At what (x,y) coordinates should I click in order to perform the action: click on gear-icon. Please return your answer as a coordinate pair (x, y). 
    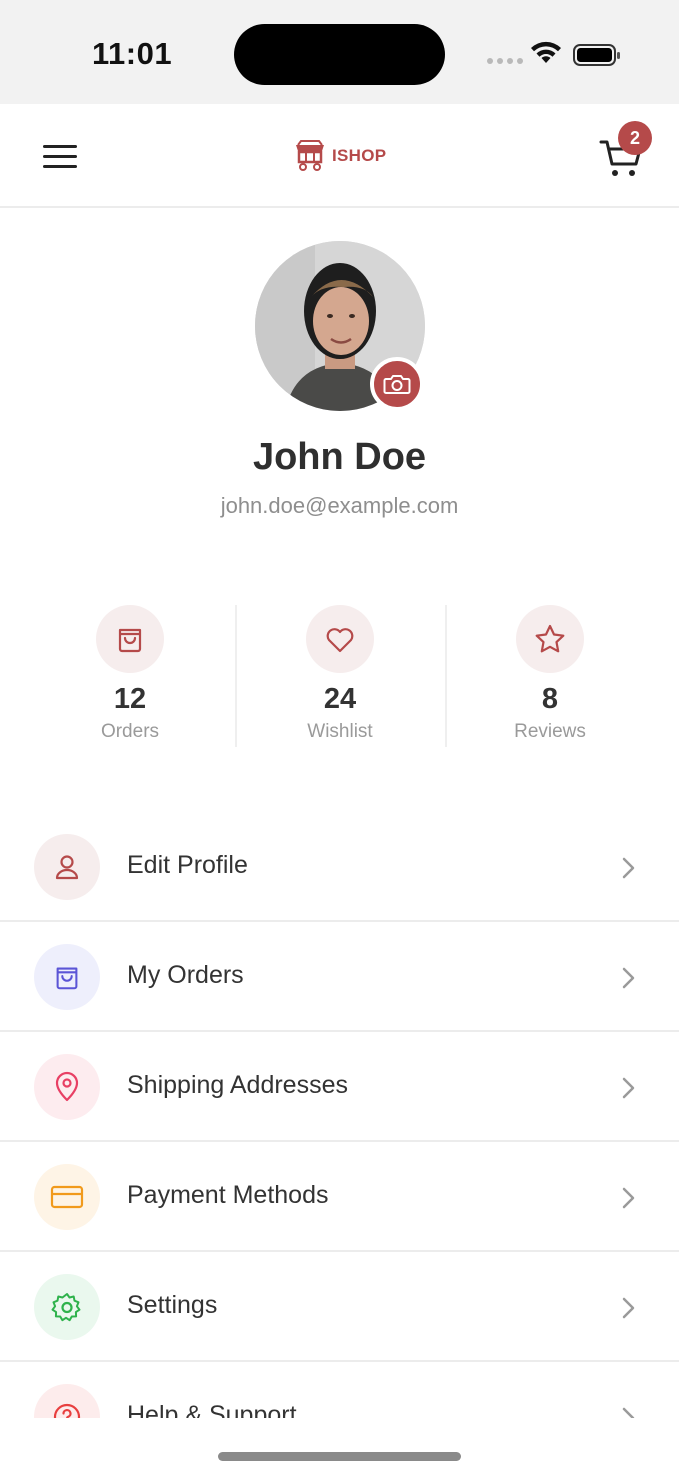
    Looking at the image, I should click on (66, 1307).